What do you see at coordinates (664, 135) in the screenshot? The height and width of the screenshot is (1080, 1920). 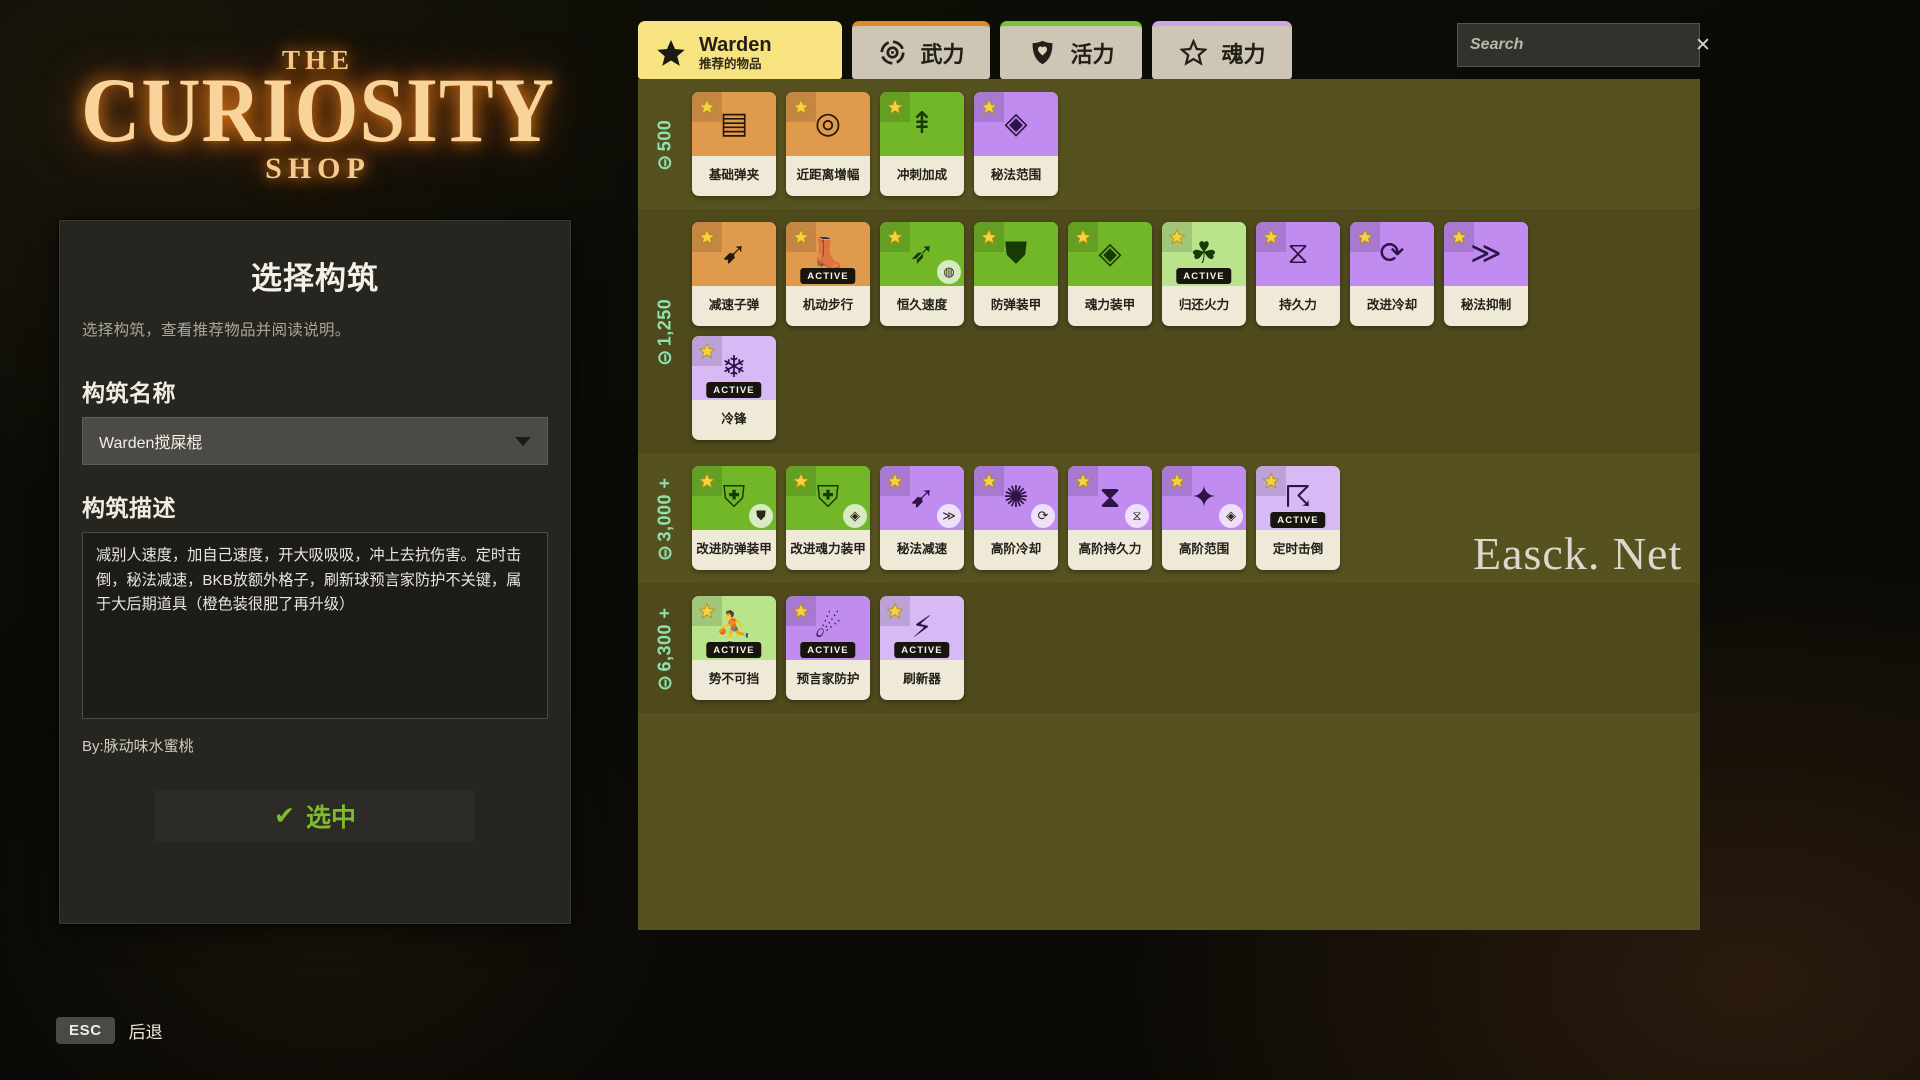 I see `tier-price-value: 500` at bounding box center [664, 135].